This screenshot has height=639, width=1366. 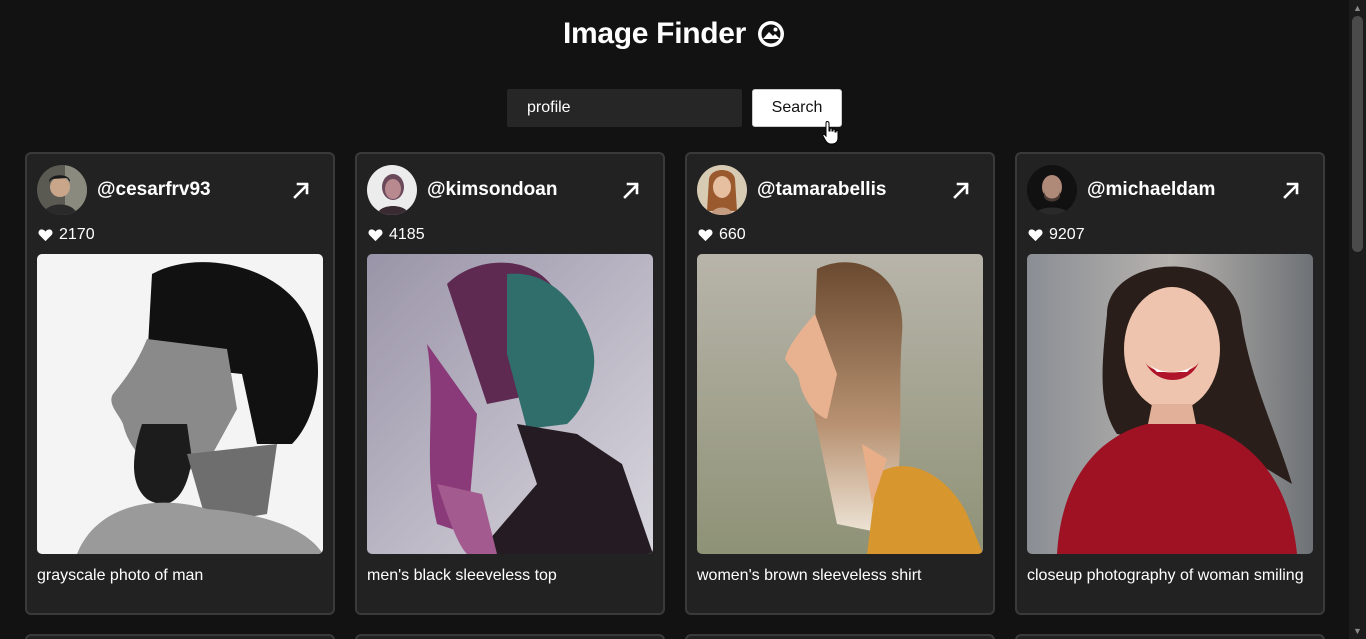 I want to click on photo-caption: grayscale photo of man, so click(x=120, y=575).